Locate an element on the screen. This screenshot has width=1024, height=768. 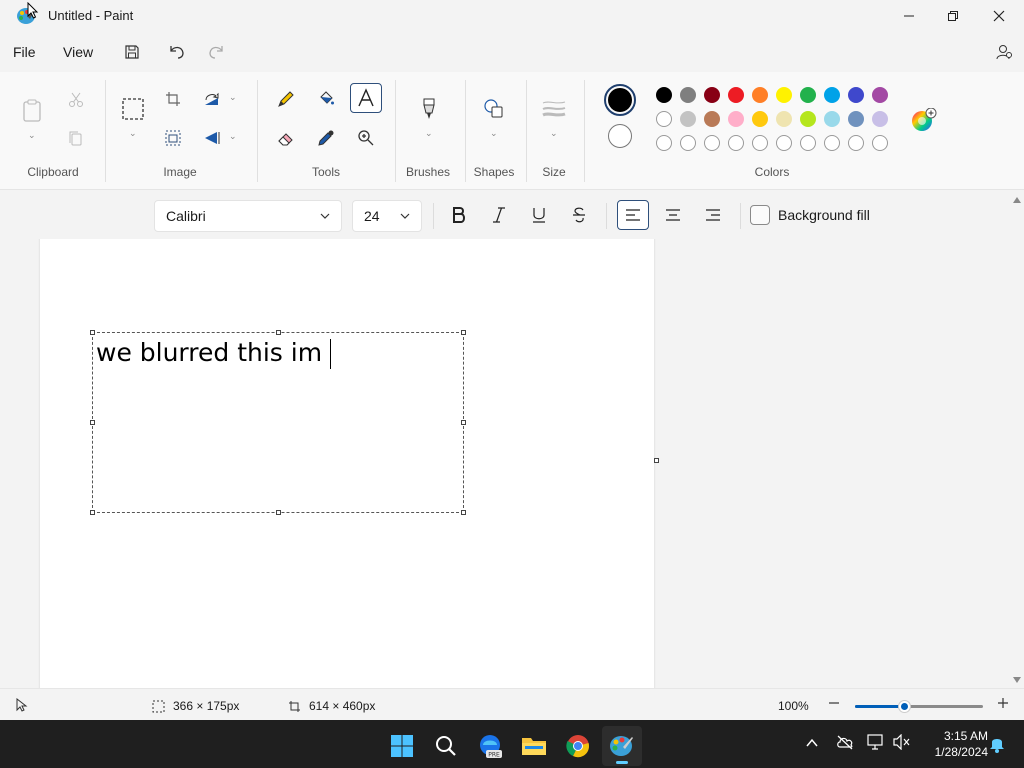
volume-muted-icon is located at coordinates (902, 742).